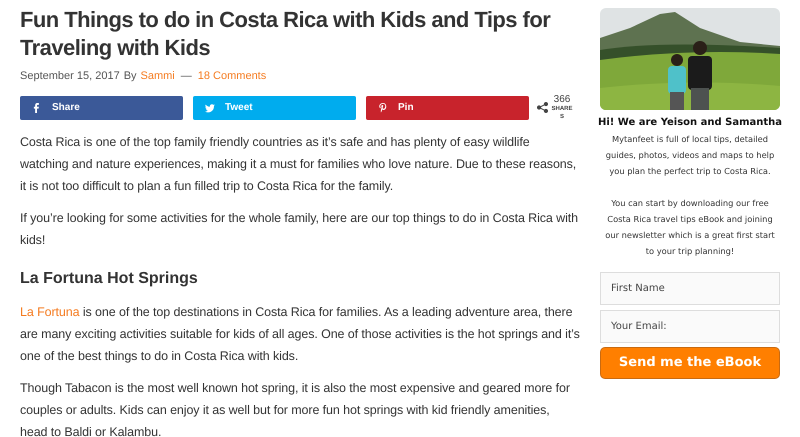  What do you see at coordinates (70, 76) in the screenshot?
I see `post-date: September 15, 2017` at bounding box center [70, 76].